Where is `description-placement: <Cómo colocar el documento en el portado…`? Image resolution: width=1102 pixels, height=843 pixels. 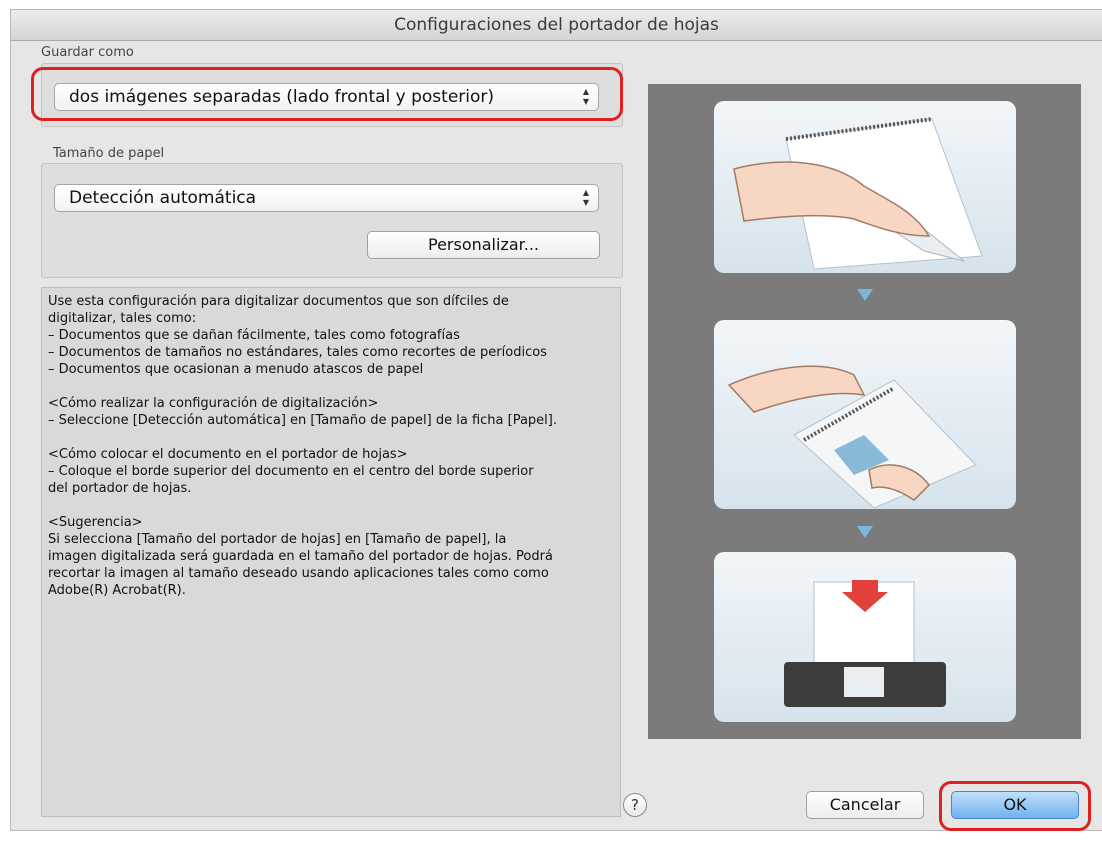
description-placement: <Cómo colocar el documento en el portado… is located at coordinates (291, 471).